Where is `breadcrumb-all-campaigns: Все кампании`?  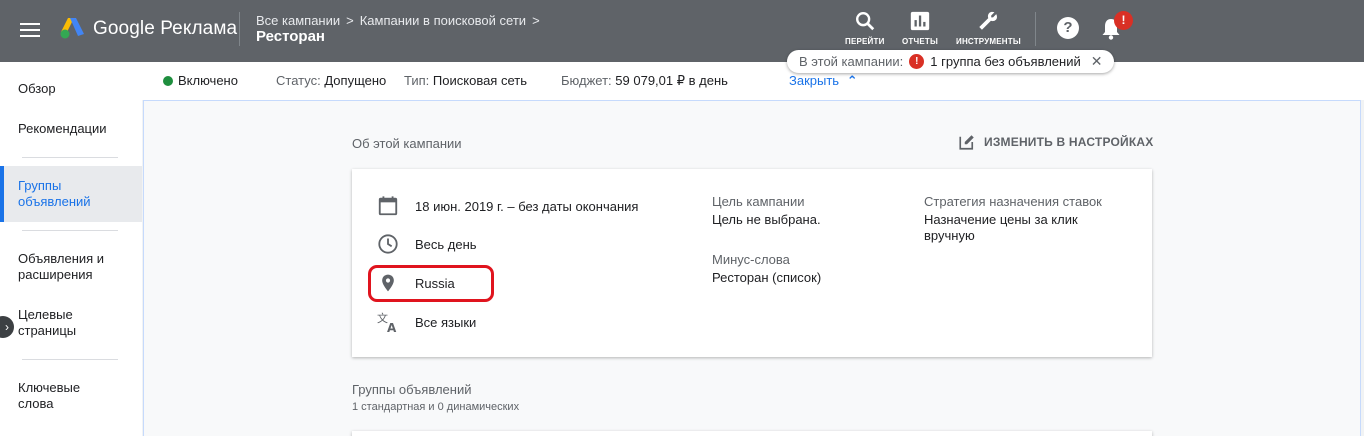
breadcrumb-all-campaigns: Все кампании is located at coordinates (298, 20).